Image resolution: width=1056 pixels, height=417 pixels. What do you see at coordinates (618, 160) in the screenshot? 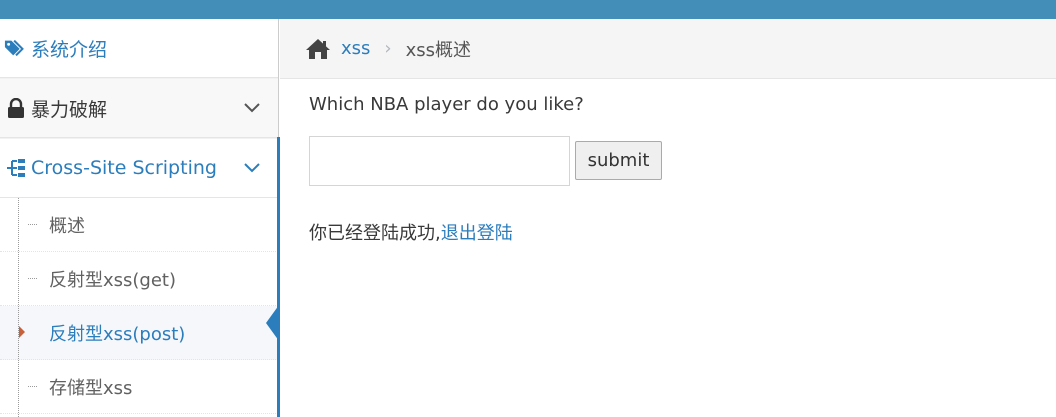
I see `submit-button: submit` at bounding box center [618, 160].